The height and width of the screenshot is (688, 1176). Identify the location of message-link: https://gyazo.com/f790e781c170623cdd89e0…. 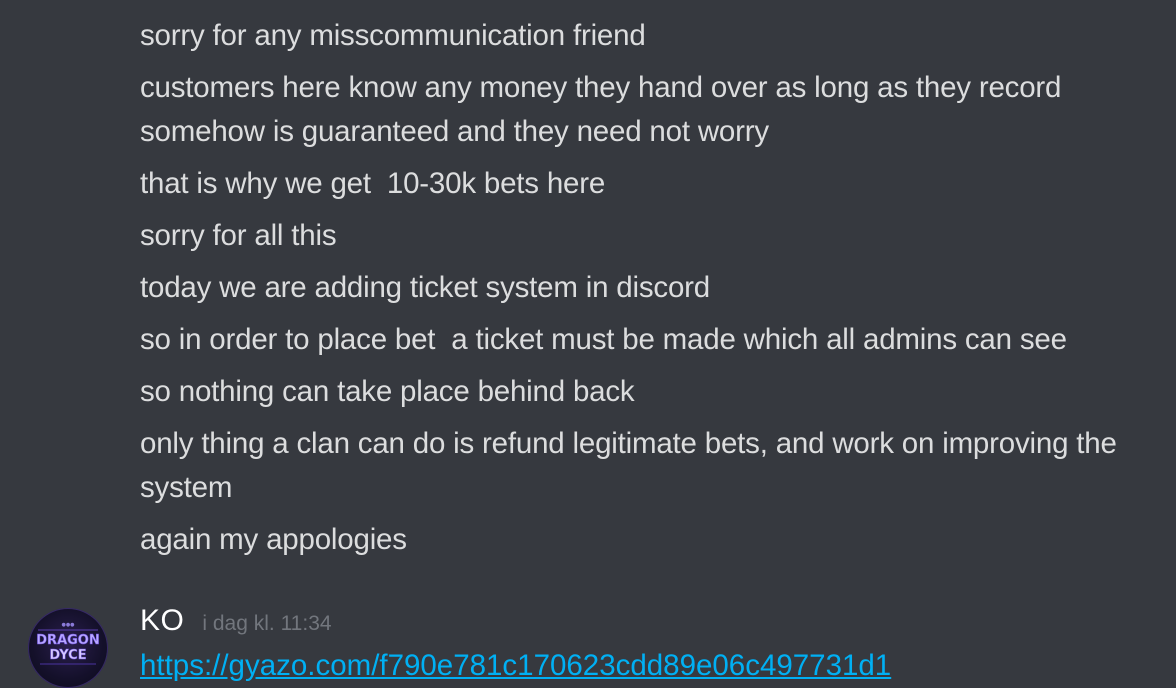
(515, 666).